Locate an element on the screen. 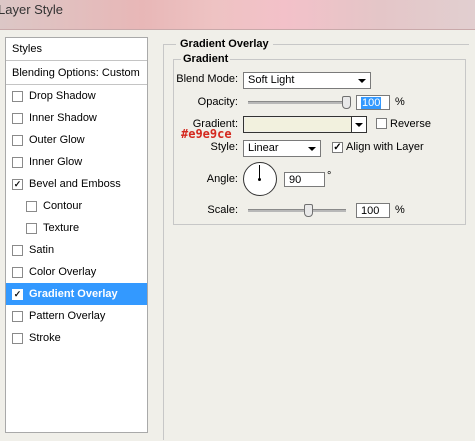 This screenshot has width=475, height=441. style-item-label: Contour is located at coordinates (63, 206).